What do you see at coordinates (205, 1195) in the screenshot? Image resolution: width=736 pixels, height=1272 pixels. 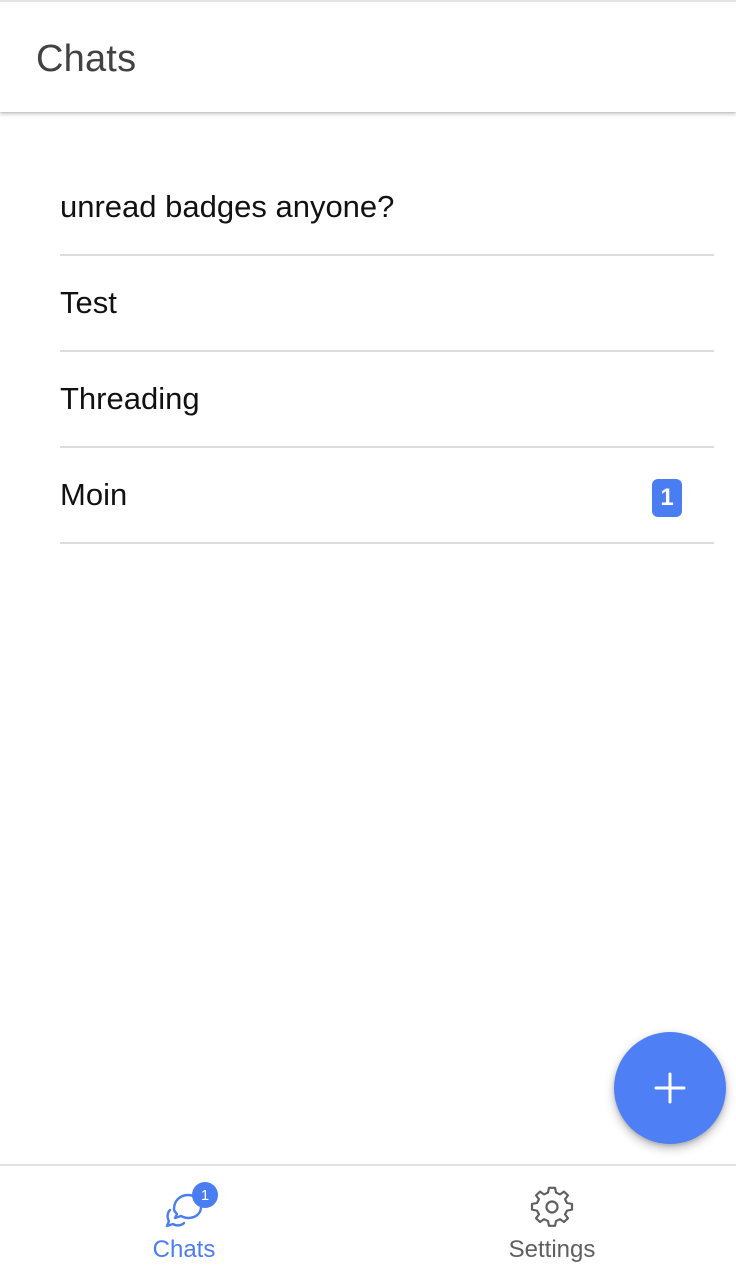 I see `tab-unread-badge: 1` at bounding box center [205, 1195].